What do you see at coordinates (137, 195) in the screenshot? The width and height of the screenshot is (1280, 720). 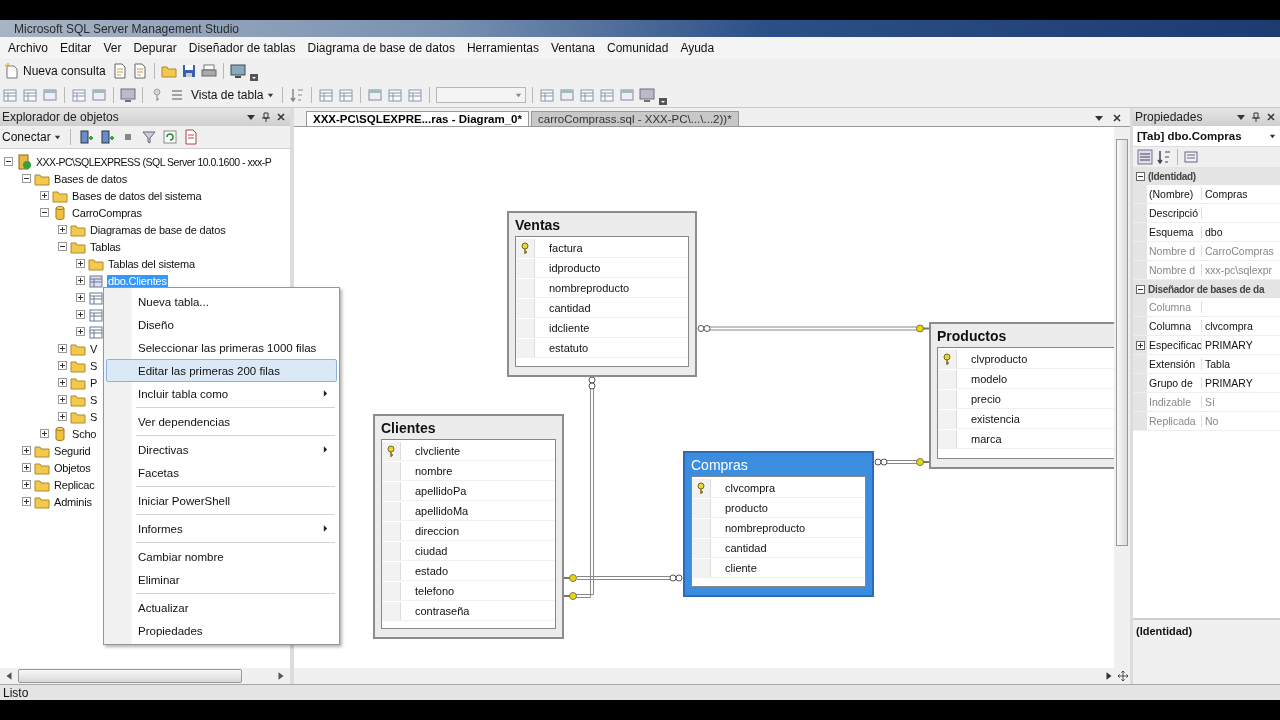 I see `tree-item: Bases de datos del sistema` at bounding box center [137, 195].